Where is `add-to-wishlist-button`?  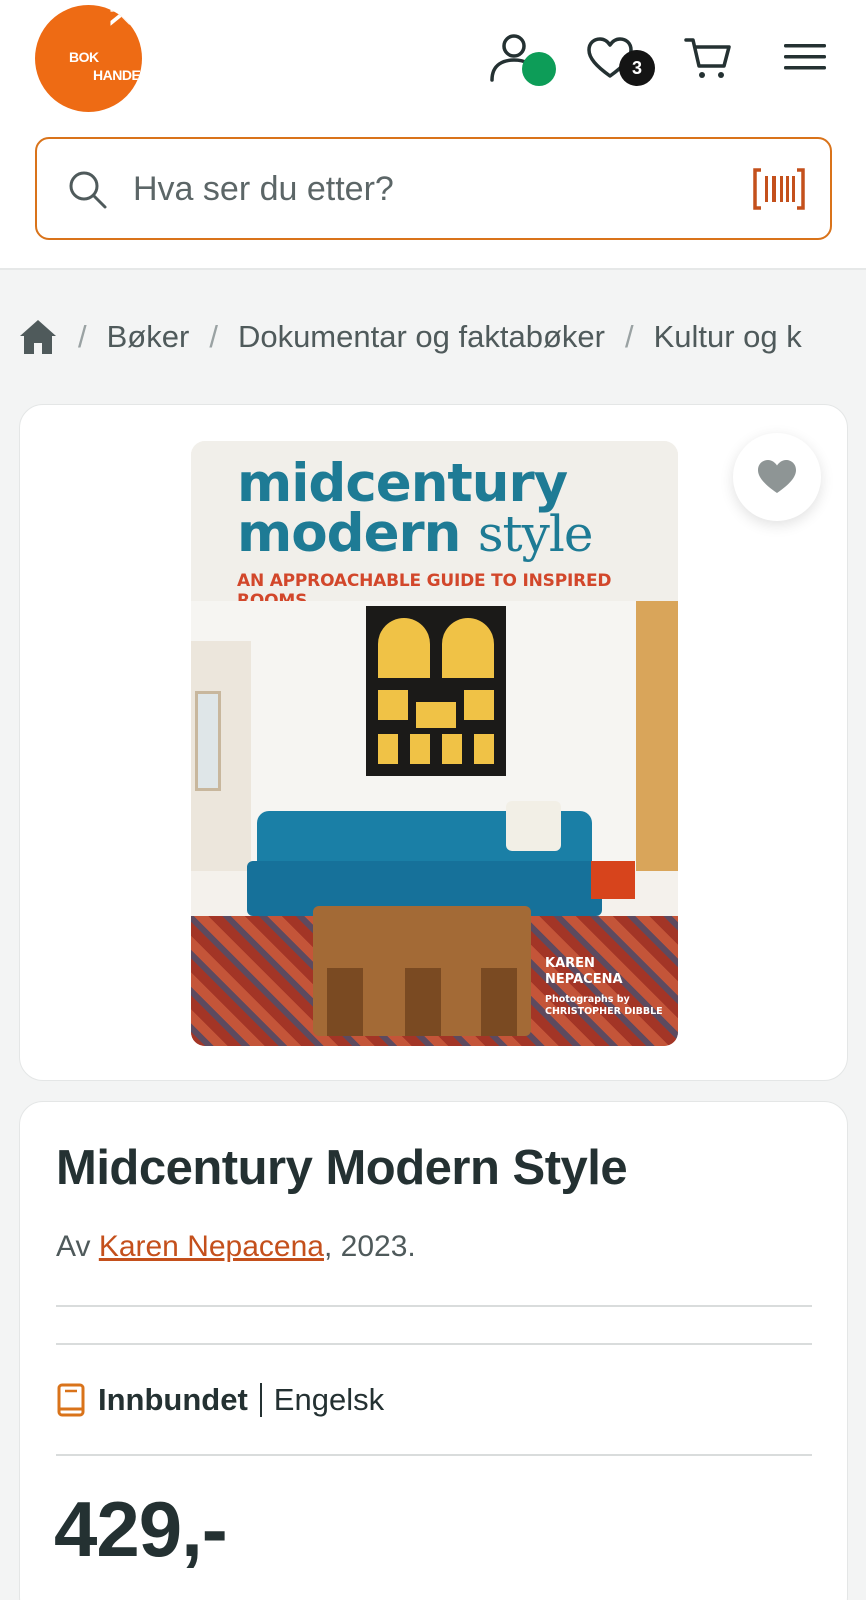 add-to-wishlist-button is located at coordinates (777, 477).